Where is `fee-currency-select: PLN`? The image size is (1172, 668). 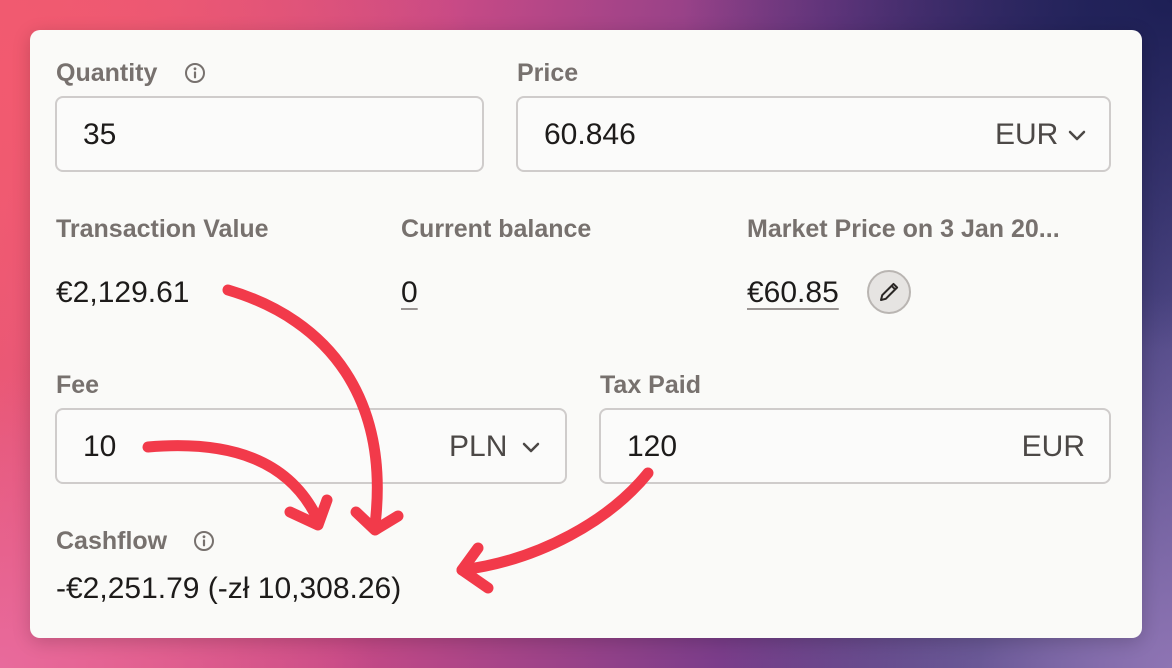
fee-currency-select: PLN is located at coordinates (495, 446).